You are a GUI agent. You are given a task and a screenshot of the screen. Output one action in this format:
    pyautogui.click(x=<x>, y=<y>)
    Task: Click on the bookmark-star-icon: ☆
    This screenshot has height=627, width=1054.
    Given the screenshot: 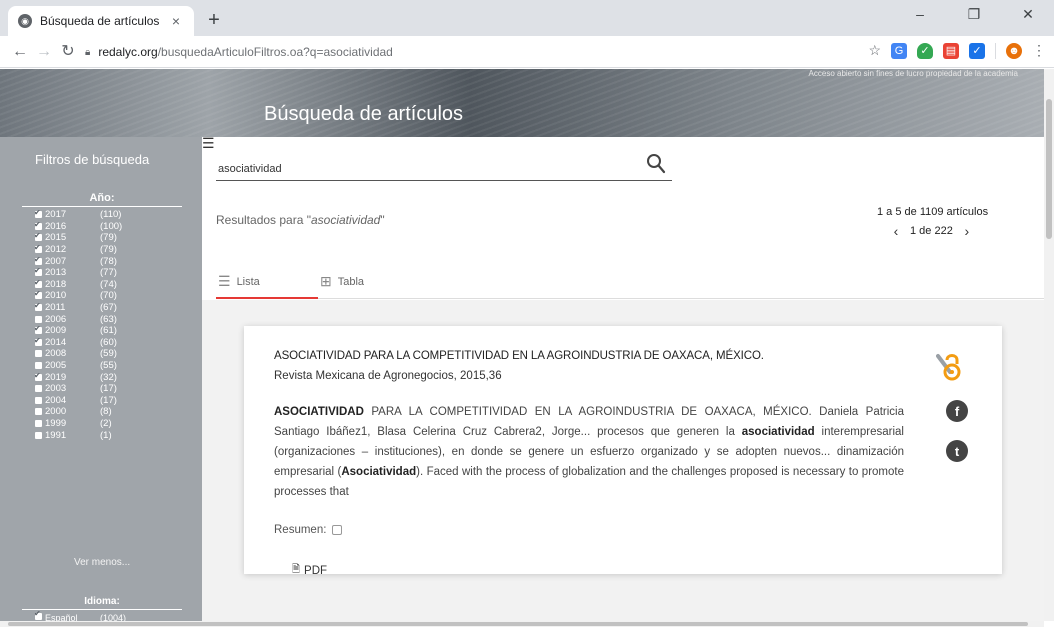 What is the action you would take?
    pyautogui.click(x=874, y=50)
    